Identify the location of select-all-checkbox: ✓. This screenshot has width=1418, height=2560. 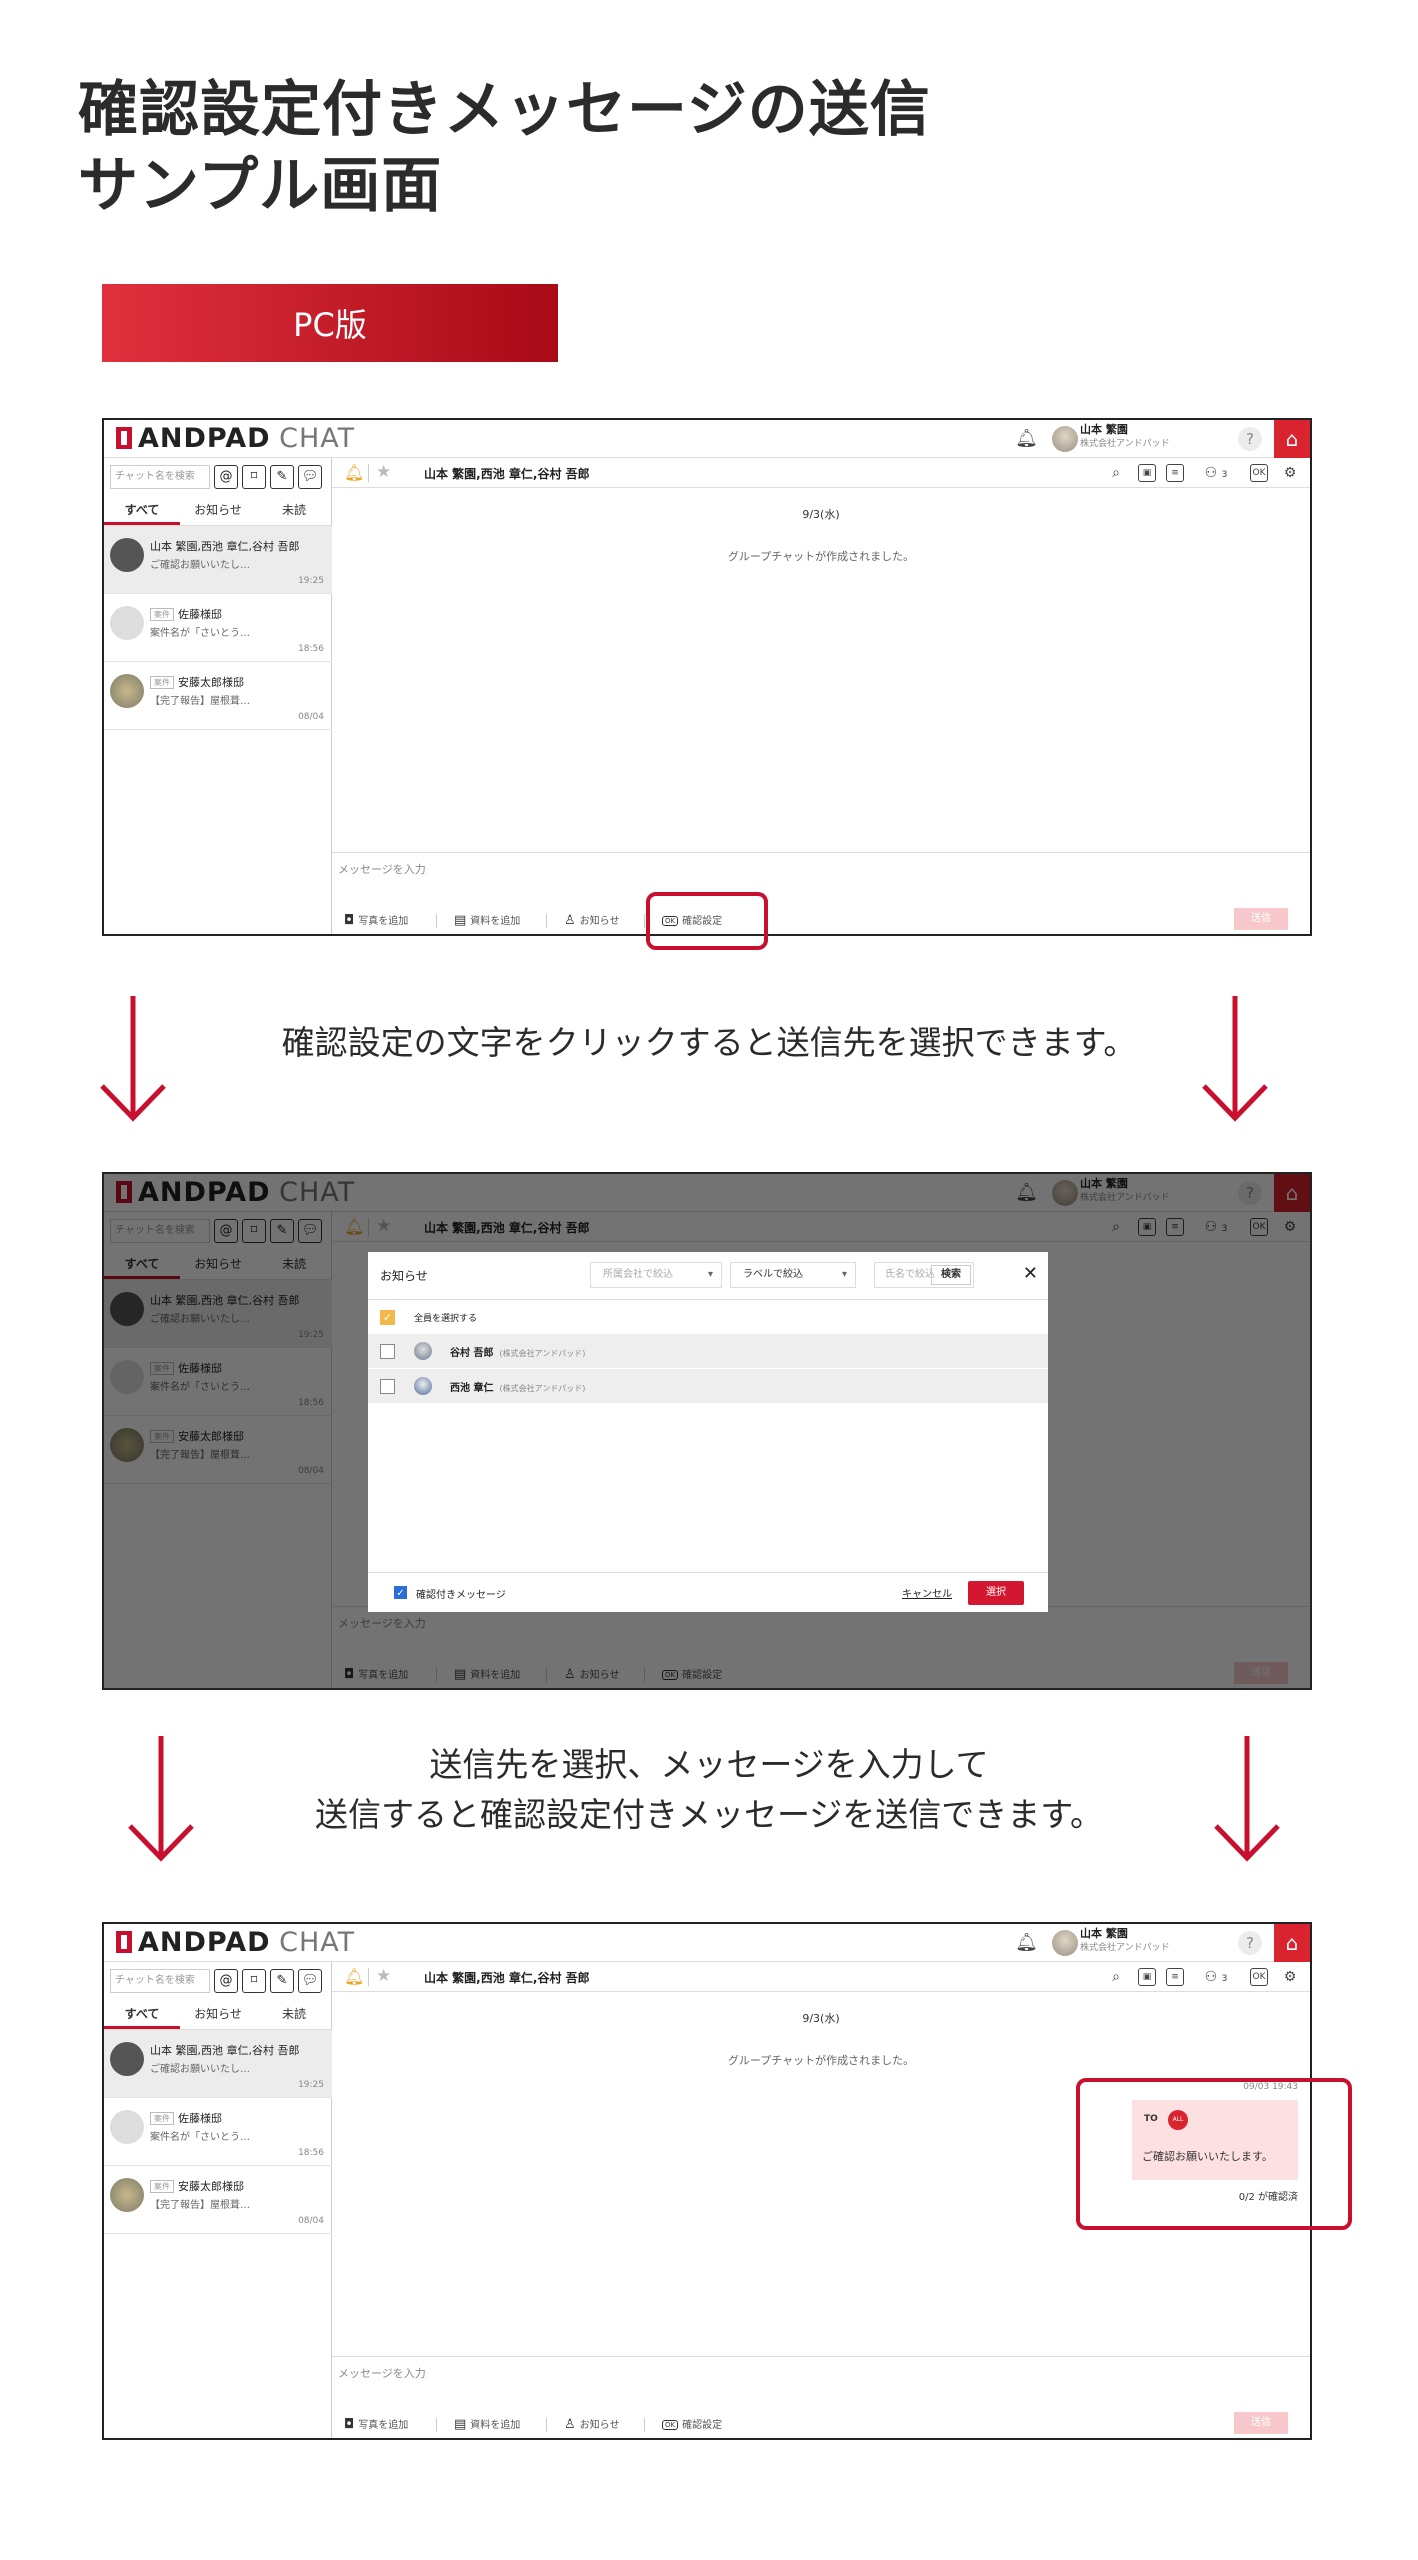
(387, 1317).